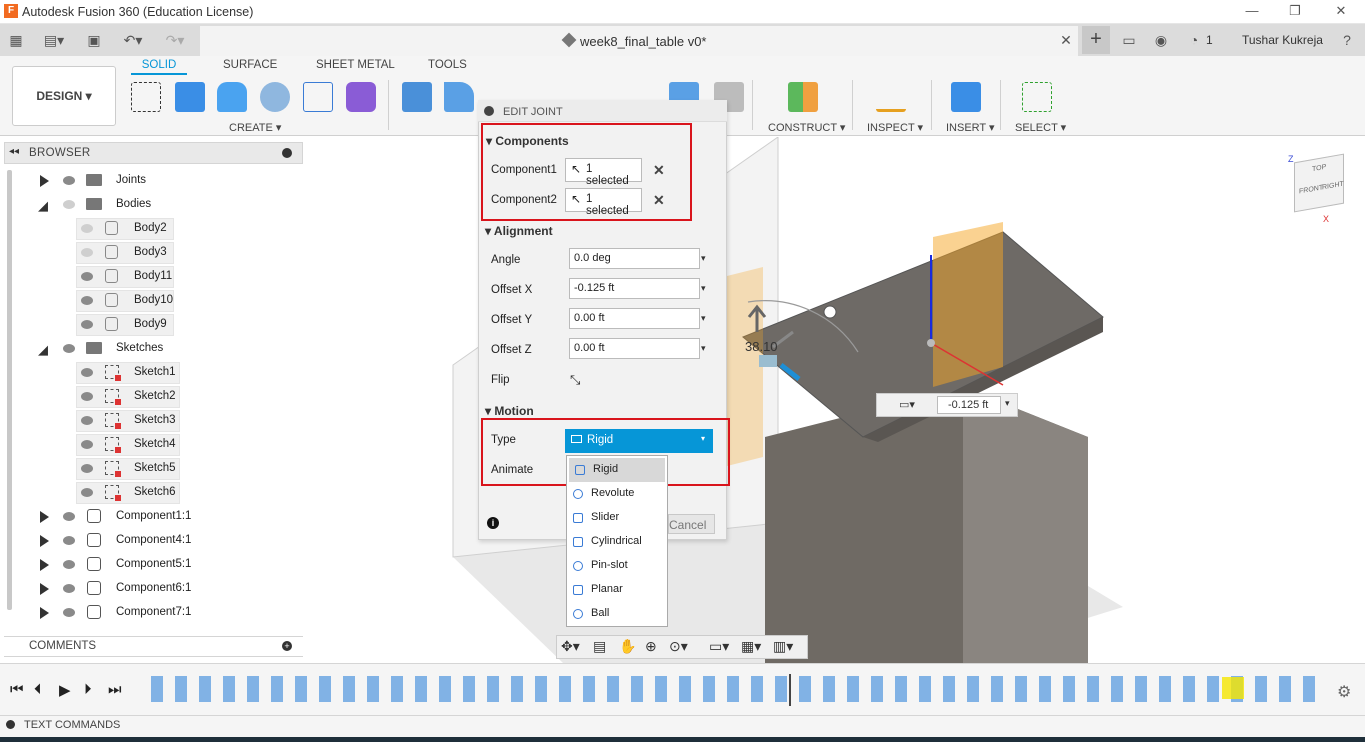 The height and width of the screenshot is (742, 1365). What do you see at coordinates (64, 96) in the screenshot?
I see `workspace-switcher: DESIGN ▾` at bounding box center [64, 96].